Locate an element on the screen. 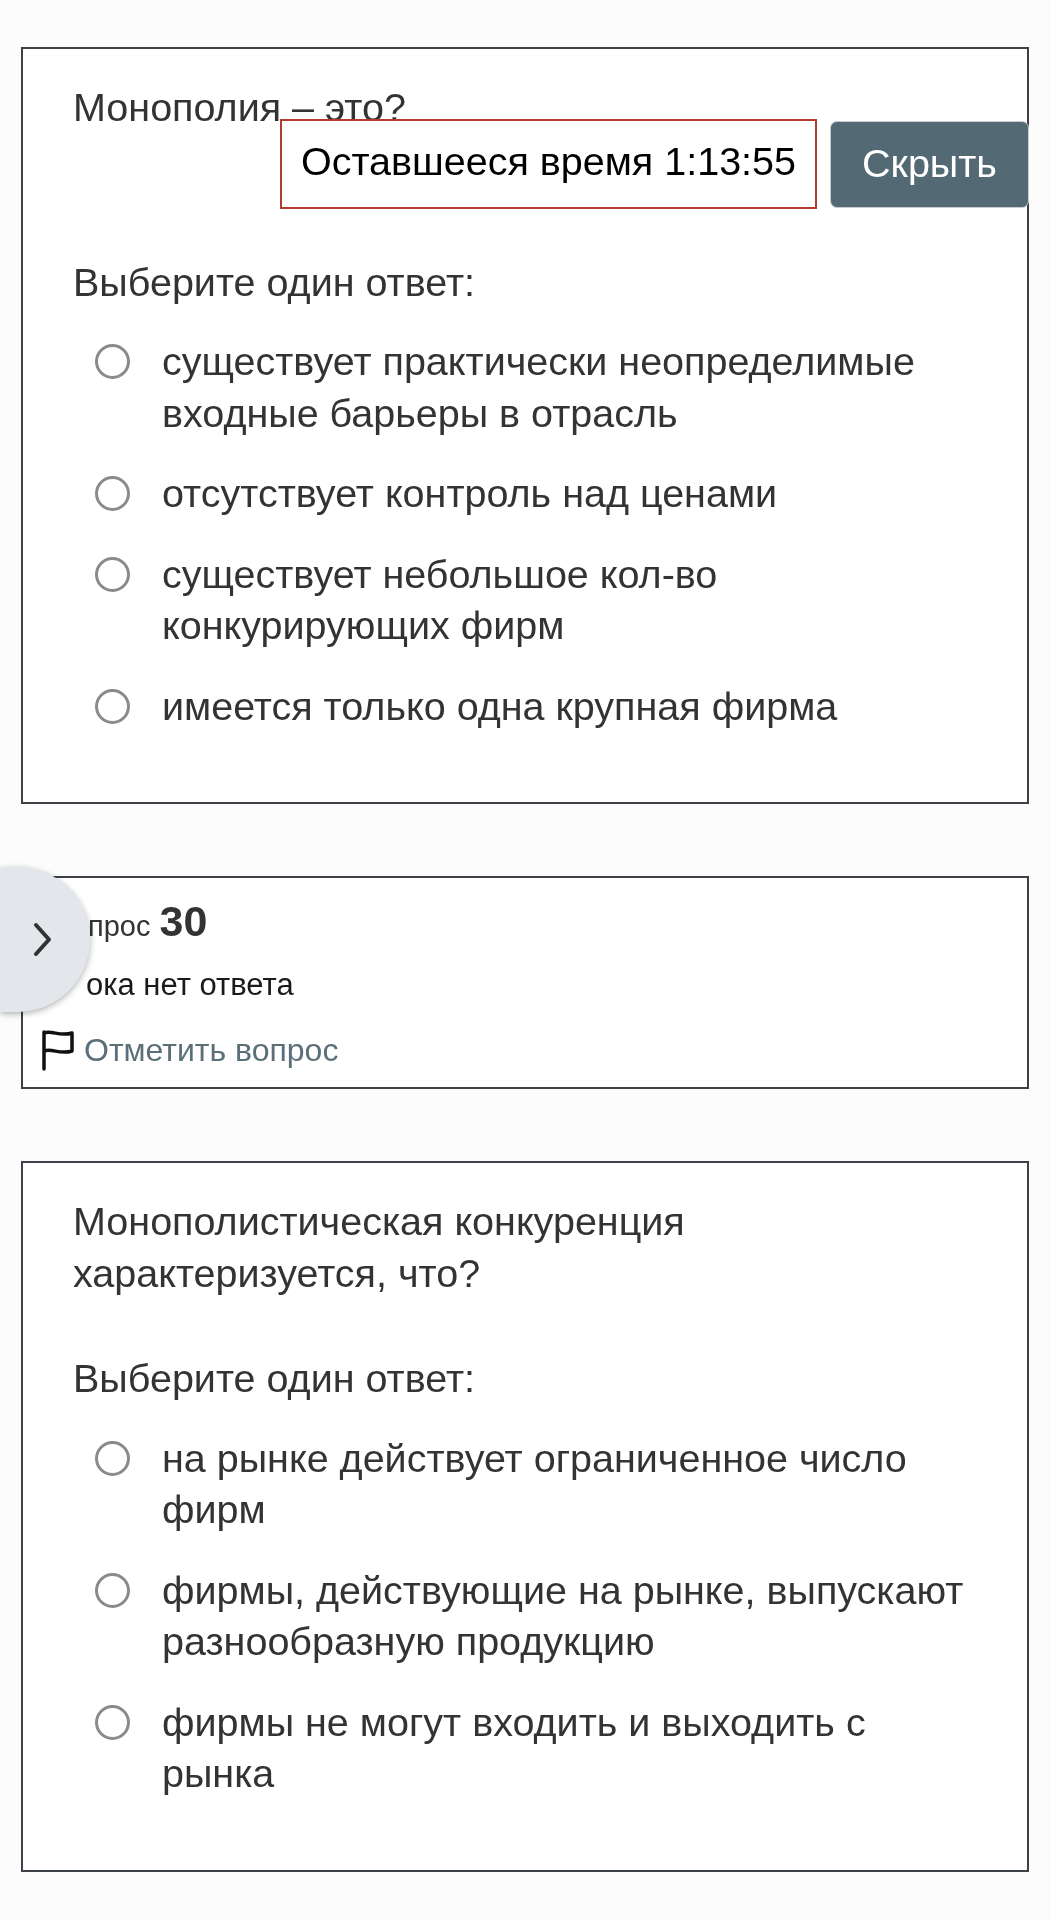 Image resolution: width=1051 pixels, height=1920 pixels. flag-question-link: Отметить вопрос is located at coordinates (211, 1050).